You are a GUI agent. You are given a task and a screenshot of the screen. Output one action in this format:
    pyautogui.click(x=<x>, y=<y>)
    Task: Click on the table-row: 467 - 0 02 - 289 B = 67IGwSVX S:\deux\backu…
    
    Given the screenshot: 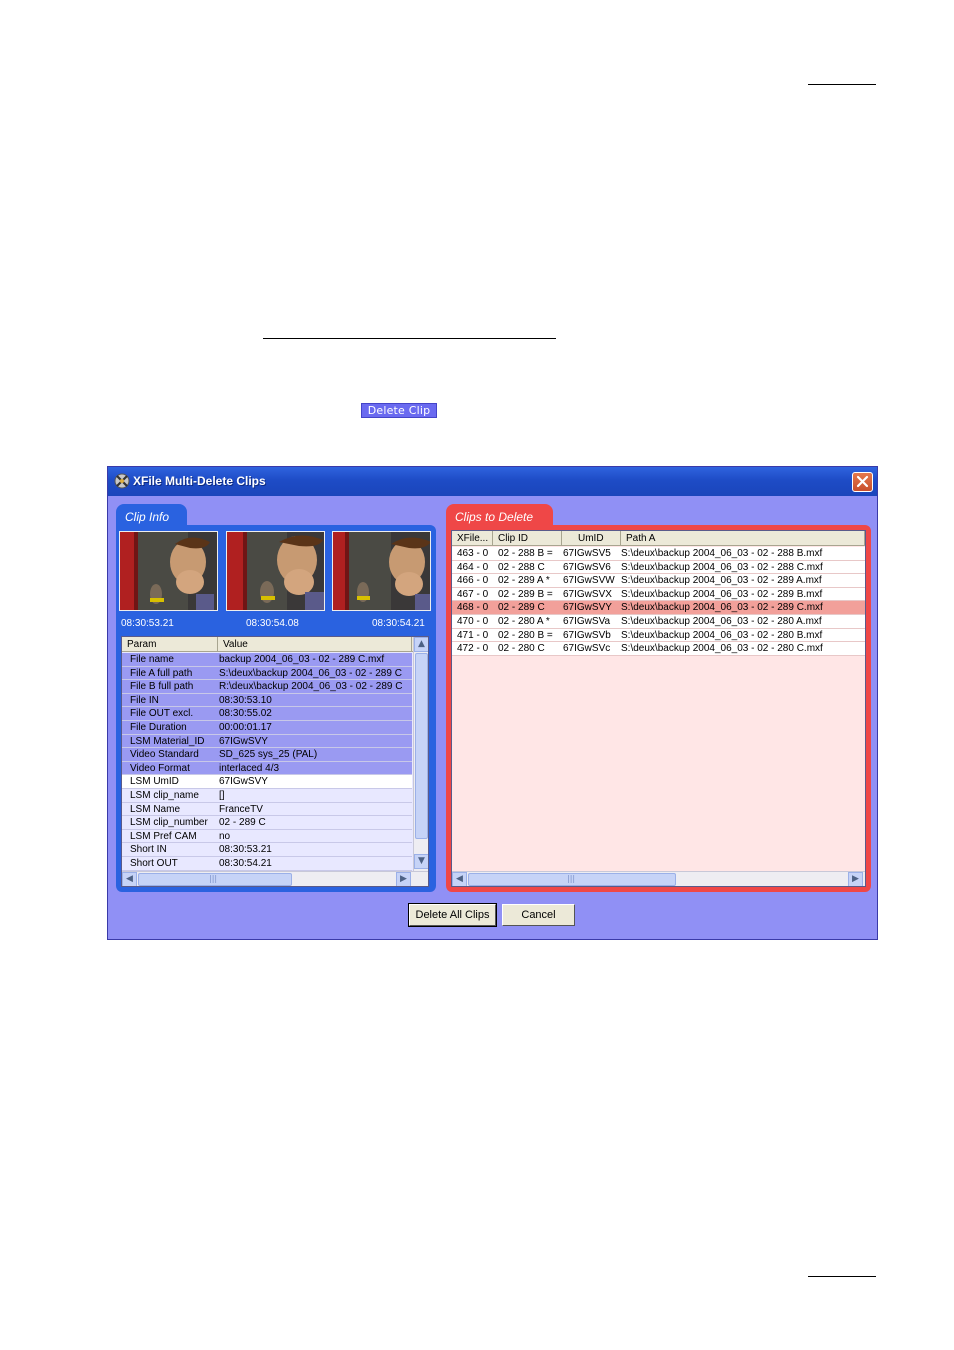 What is the action you would take?
    pyautogui.click(x=658, y=594)
    